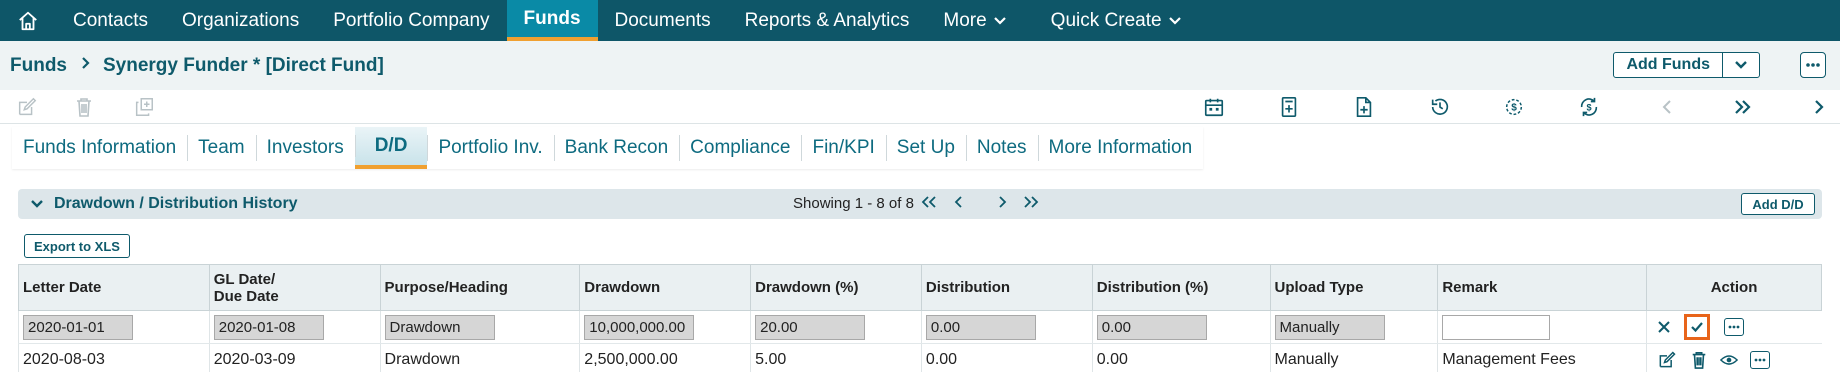 Image resolution: width=1840 pixels, height=372 pixels. Describe the element at coordinates (810, 327) in the screenshot. I see `drawdown-pct-field` at that location.